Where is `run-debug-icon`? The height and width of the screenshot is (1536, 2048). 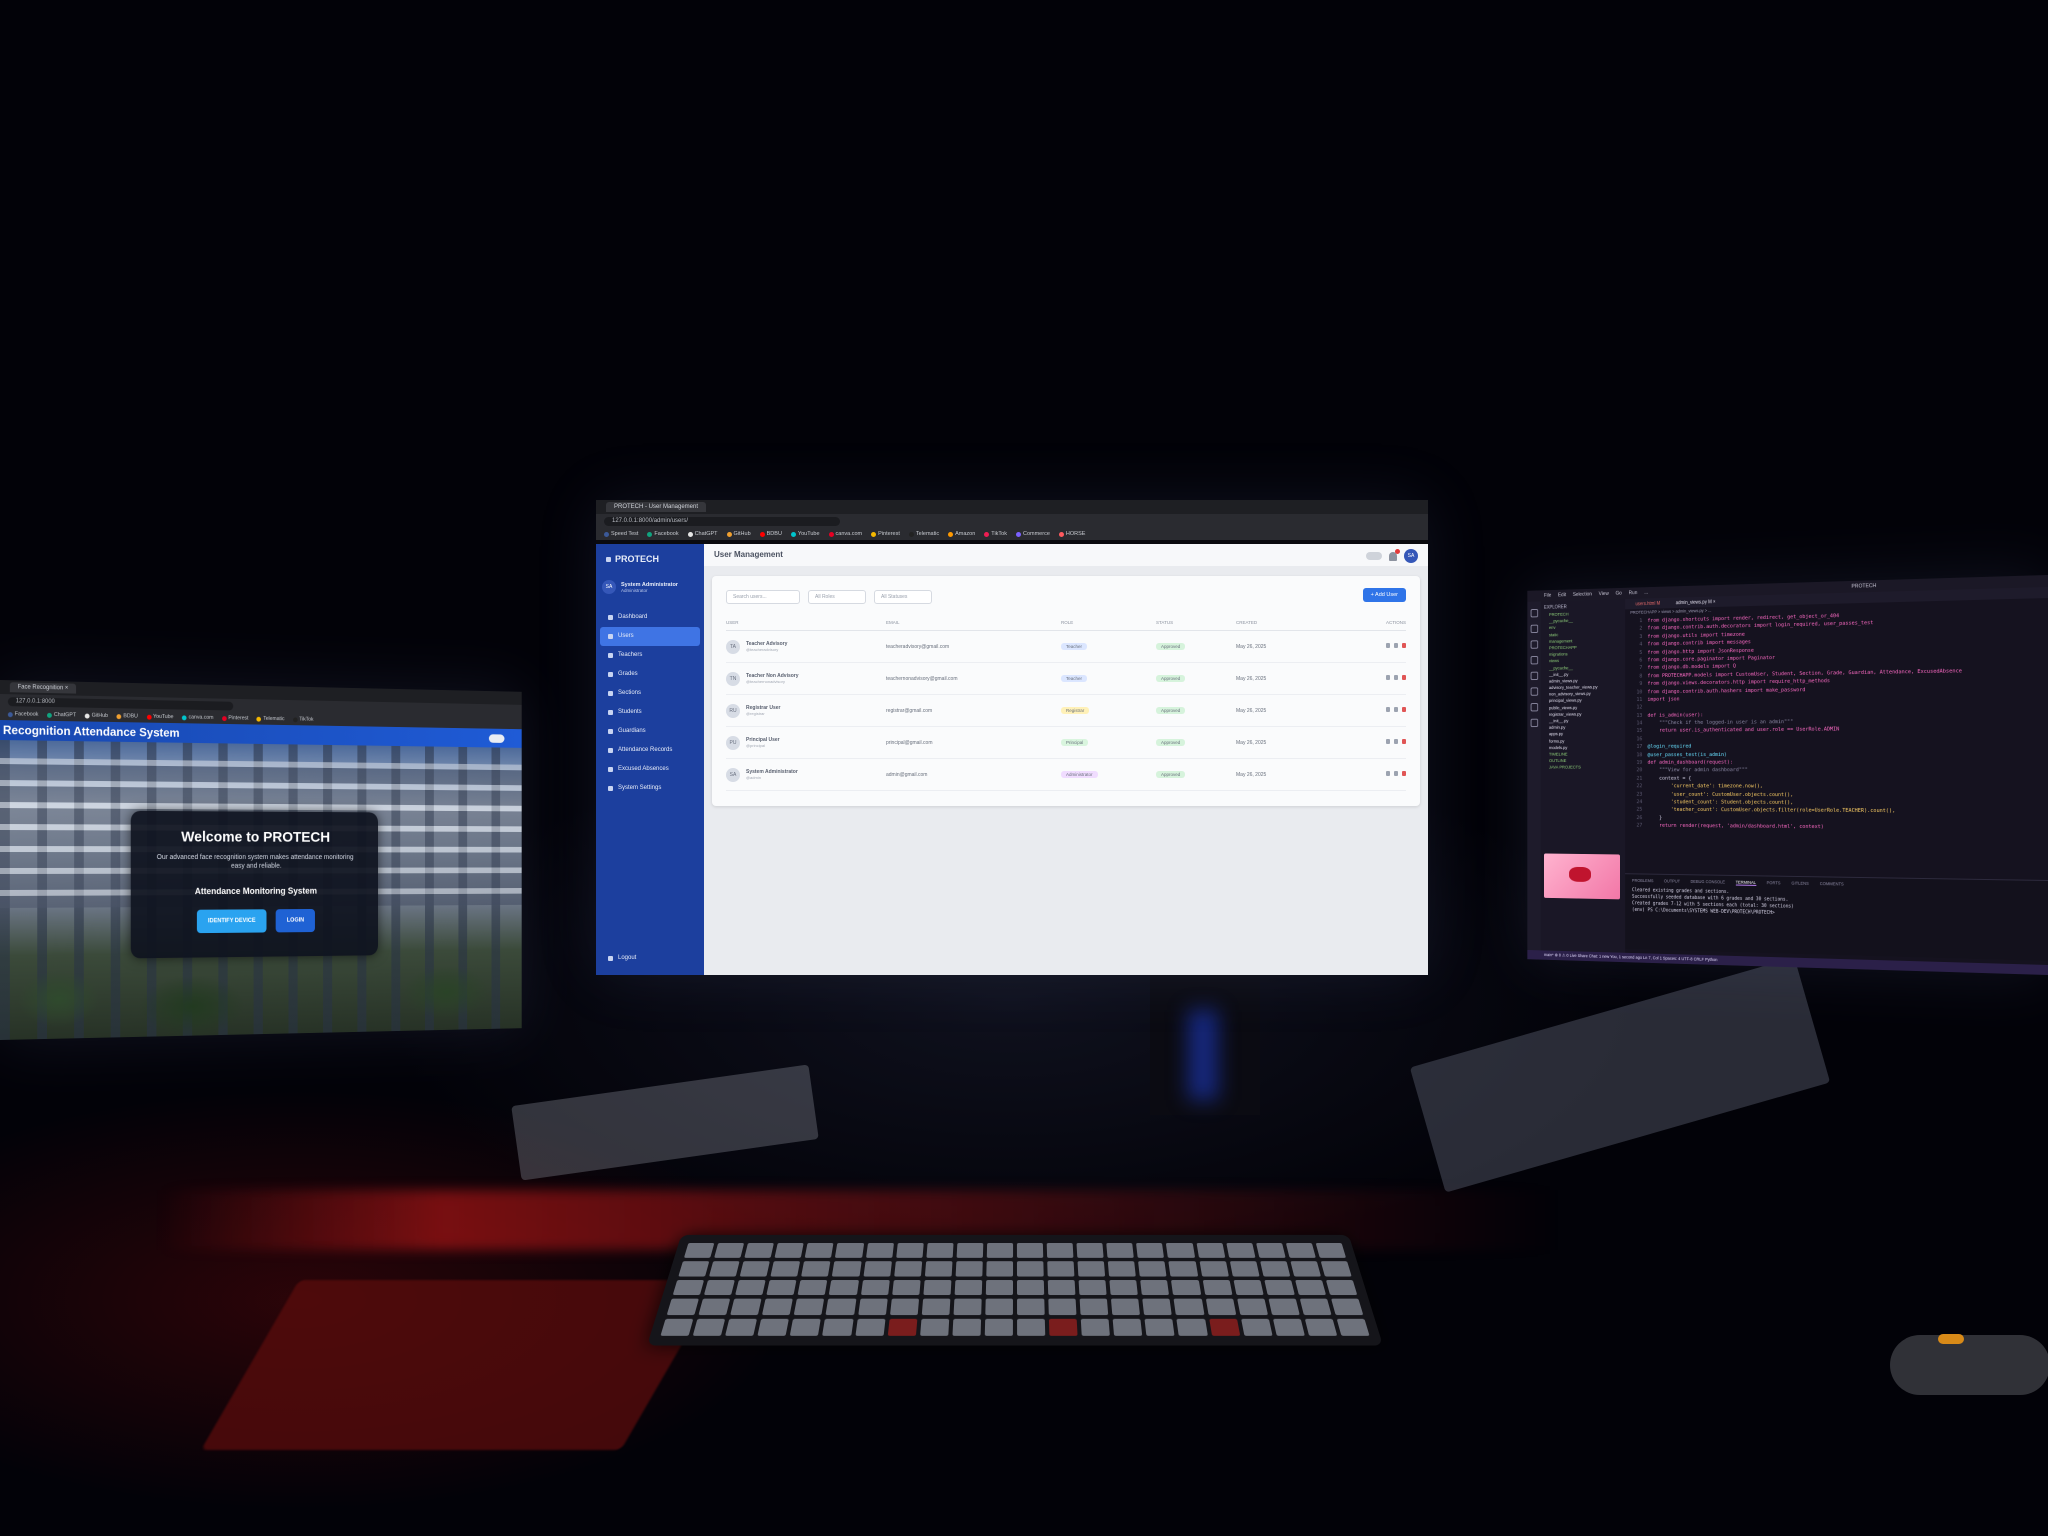
run-debug-icon is located at coordinates (1534, 660).